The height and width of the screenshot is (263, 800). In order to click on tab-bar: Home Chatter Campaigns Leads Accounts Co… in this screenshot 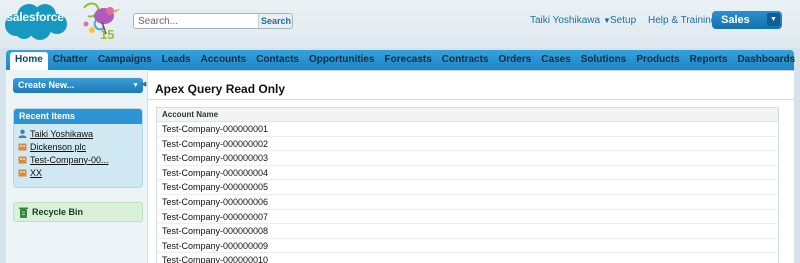, I will do `click(400, 60)`.